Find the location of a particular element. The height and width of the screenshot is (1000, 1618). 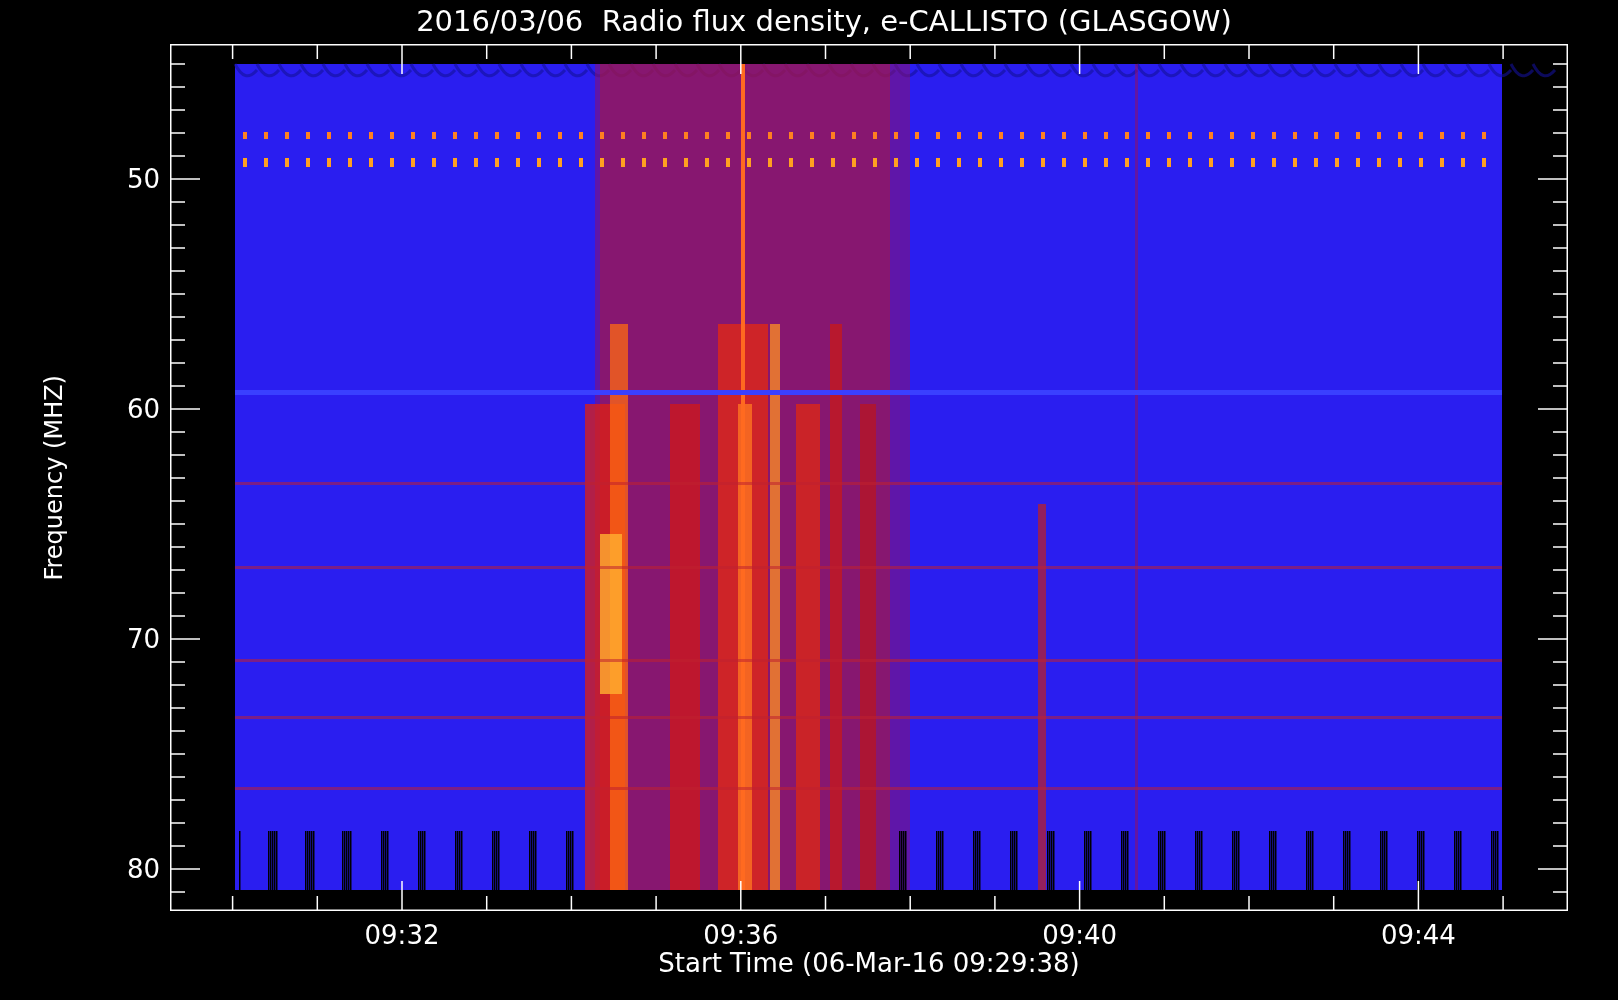

y-tick-label: 70 is located at coordinates (143, 639).